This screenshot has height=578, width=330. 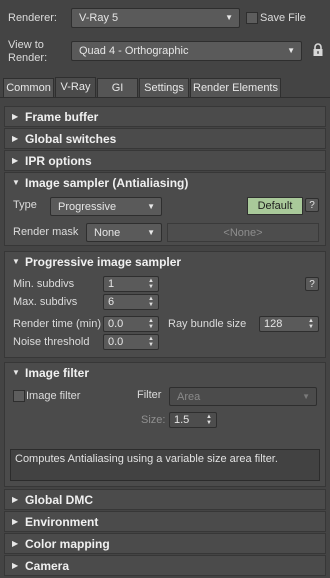 What do you see at coordinates (58, 161) in the screenshot?
I see `rollout-title: IPR options` at bounding box center [58, 161].